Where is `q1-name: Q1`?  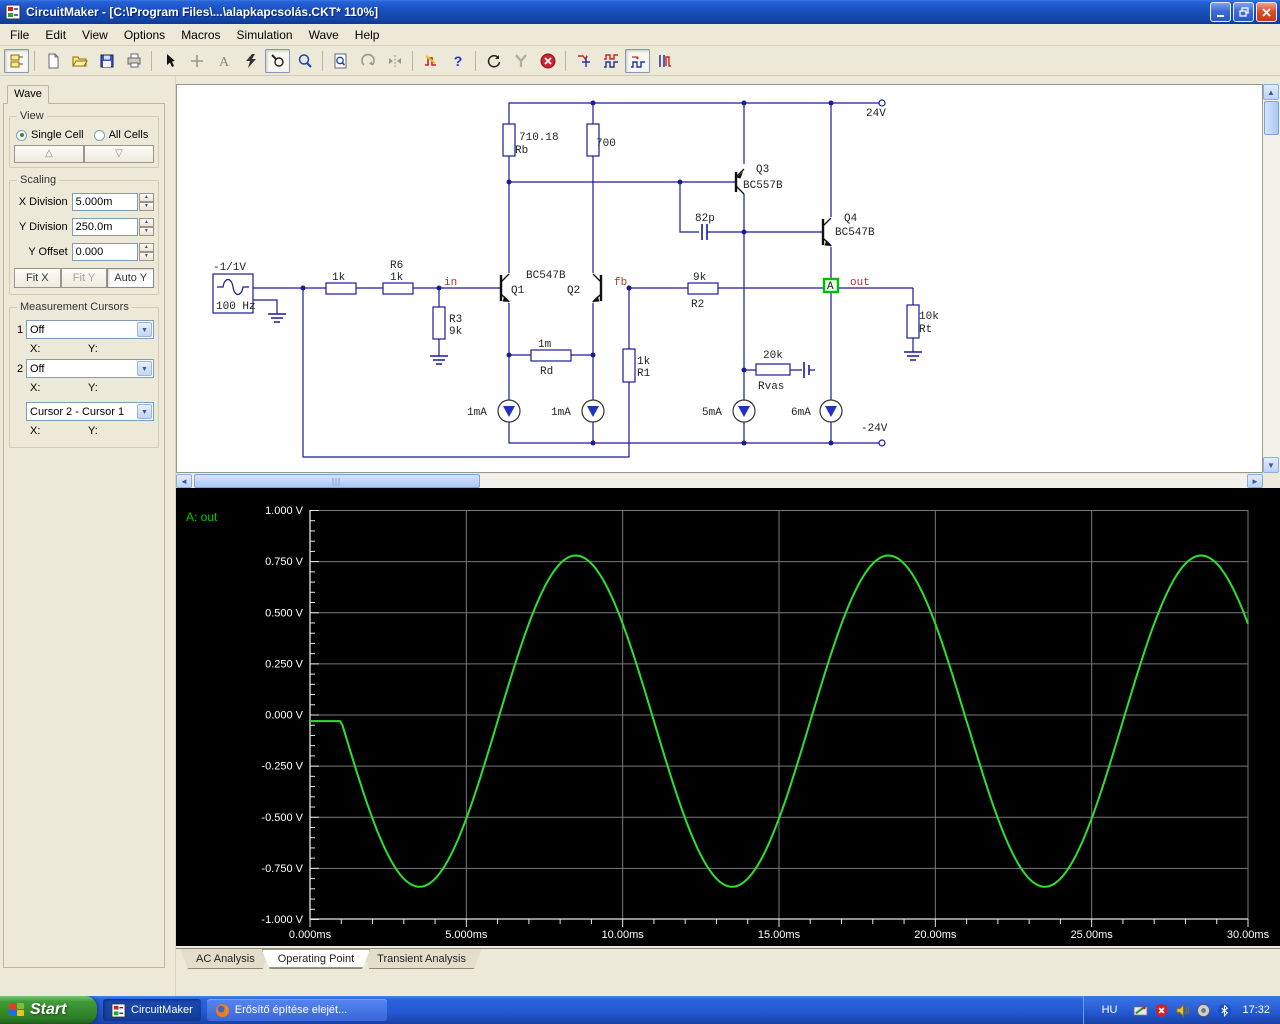
q1-name: Q1 is located at coordinates (518, 291).